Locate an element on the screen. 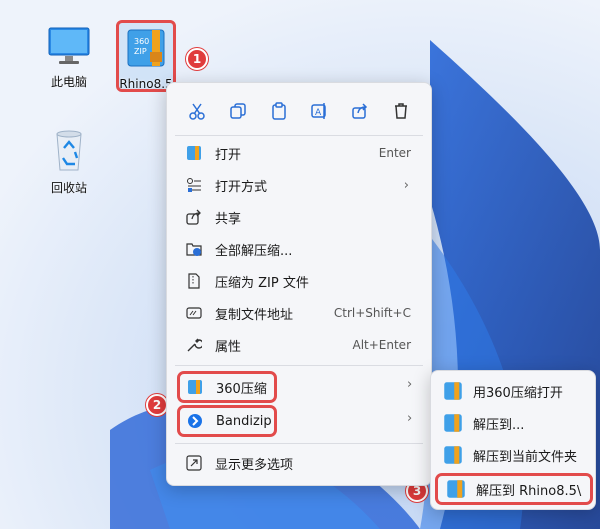 The width and height of the screenshot is (600, 529). submenu-360zip: 用360压缩打开 解压到... 解压到当前文件夹 解压到 Rhino8.5\ is located at coordinates (513, 440).